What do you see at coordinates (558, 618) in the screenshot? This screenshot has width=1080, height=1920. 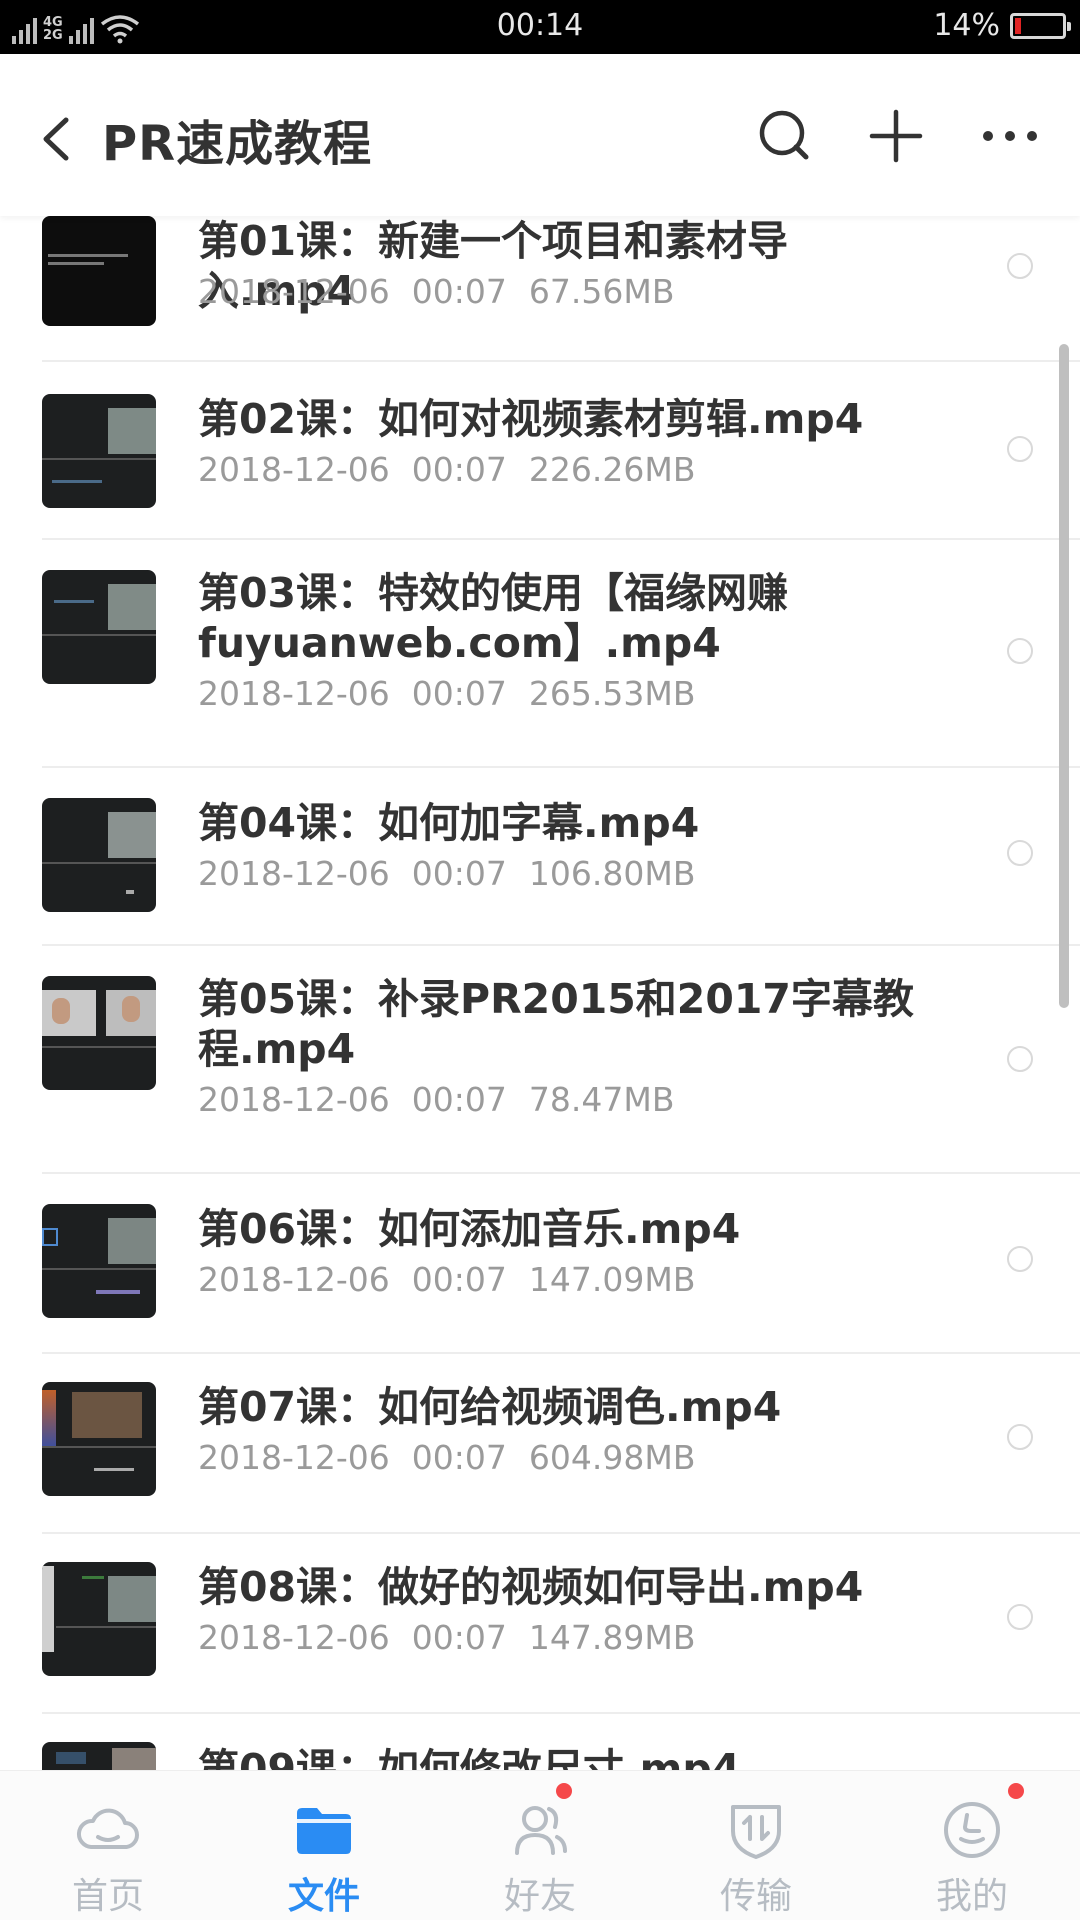 I see `file-name: 第03课：特效的使用【福缘网赚 fuyuanweb.com】.mp4` at bounding box center [558, 618].